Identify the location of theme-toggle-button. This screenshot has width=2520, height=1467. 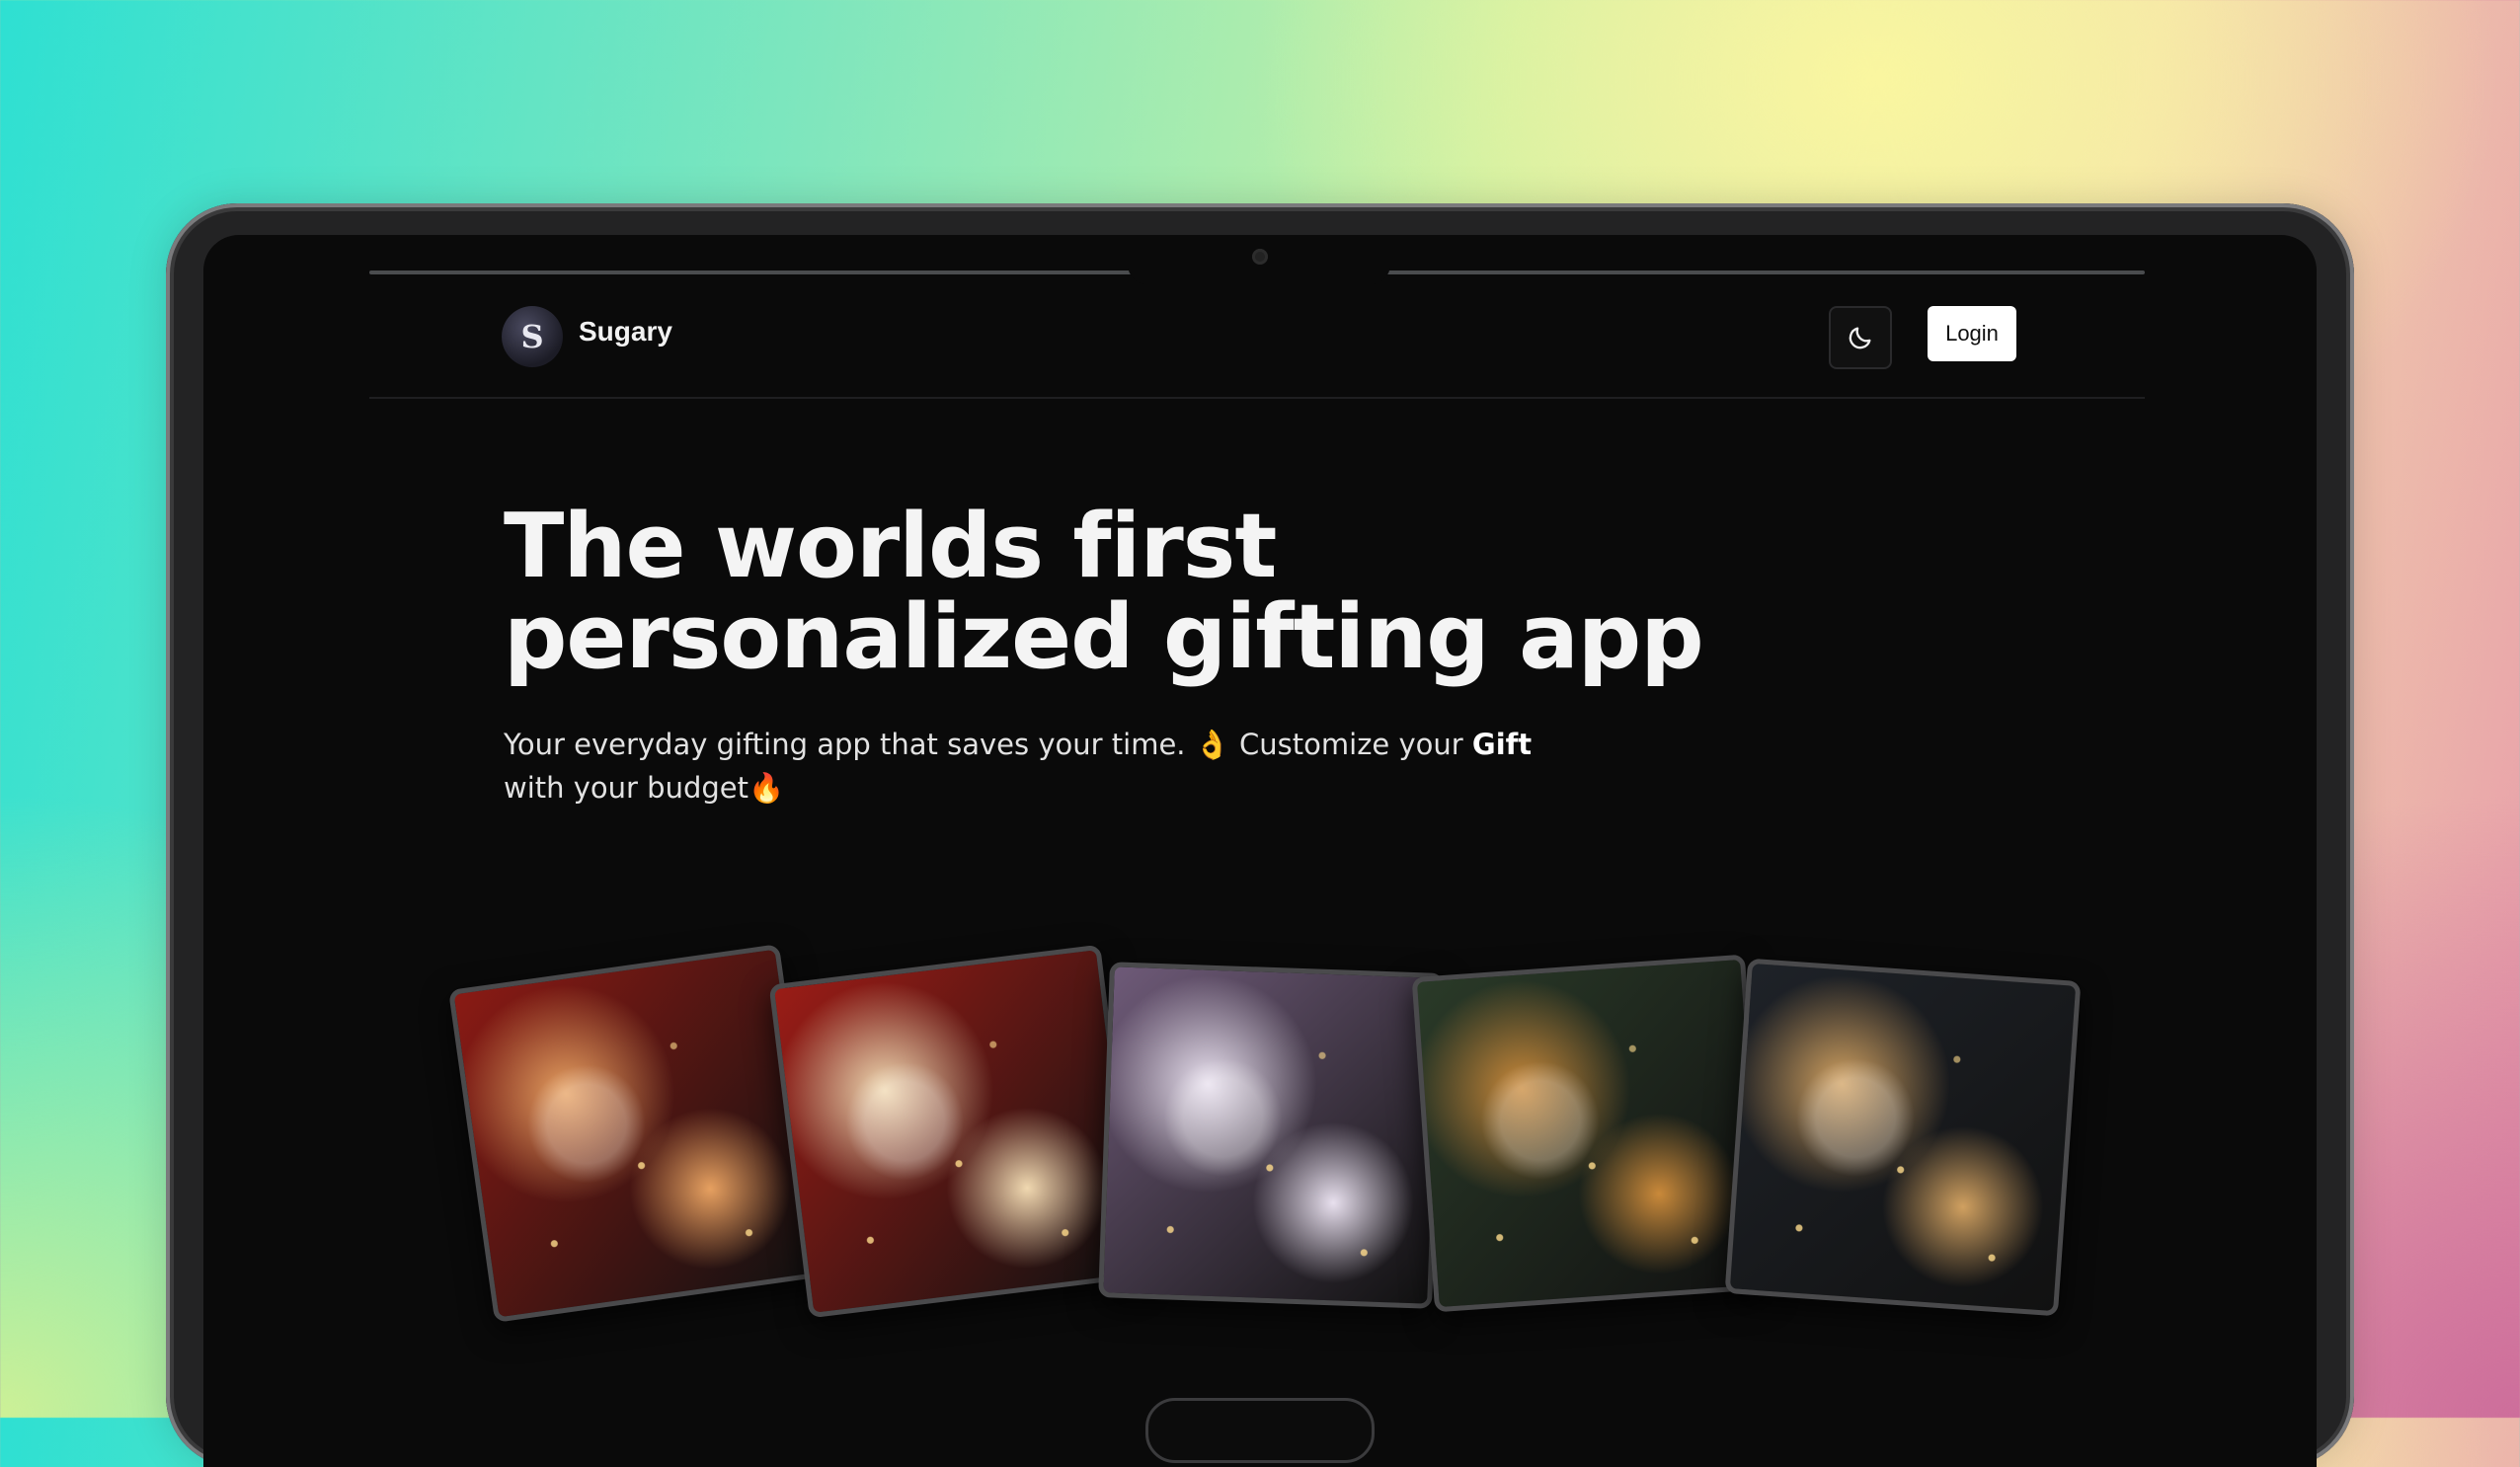
(1860, 337).